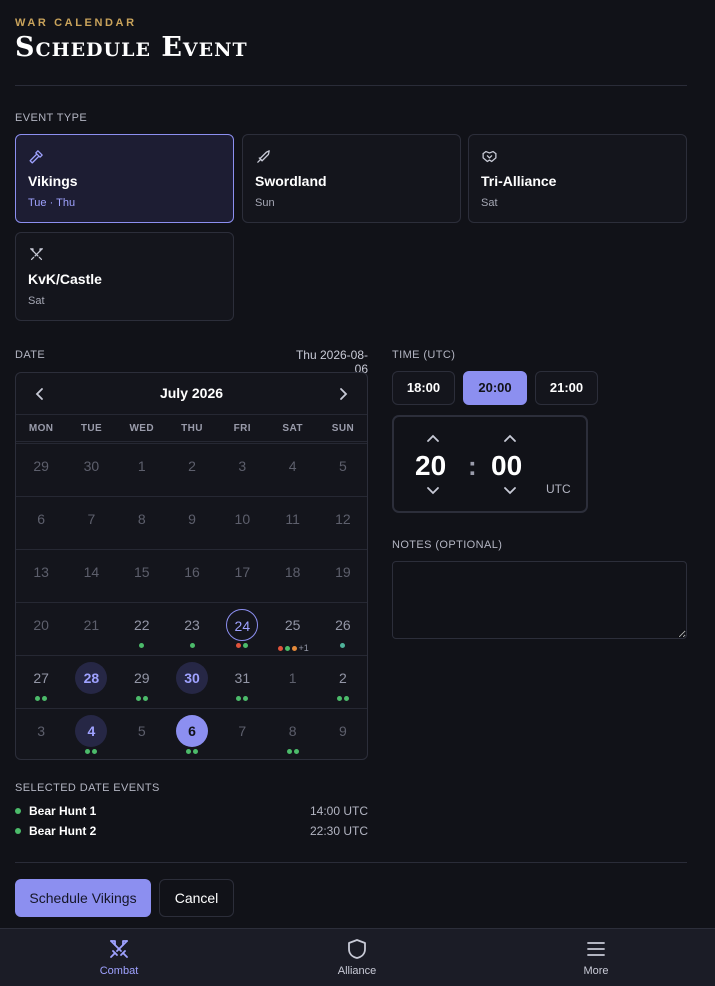  What do you see at coordinates (192, 625) in the screenshot?
I see `calendar-day-number: 23` at bounding box center [192, 625].